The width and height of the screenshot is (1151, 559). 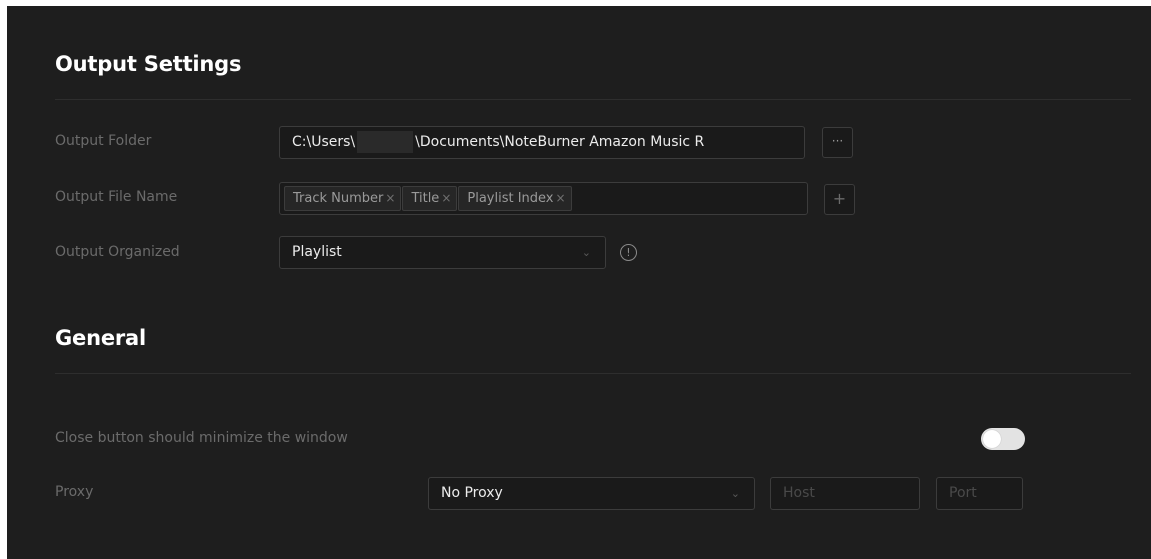 I want to click on close-minimize-label: Close button should minimize the window, so click(x=201, y=438).